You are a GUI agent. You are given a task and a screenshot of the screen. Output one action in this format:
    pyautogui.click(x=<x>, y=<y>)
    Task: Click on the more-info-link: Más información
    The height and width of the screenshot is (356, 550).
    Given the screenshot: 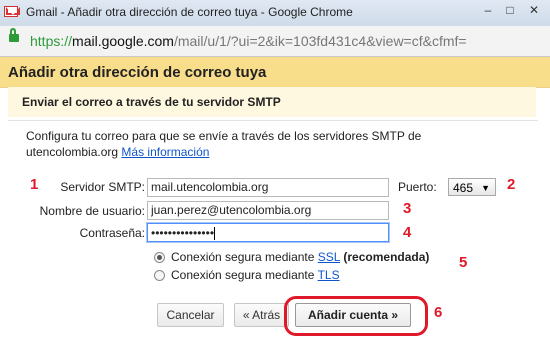 What is the action you would take?
    pyautogui.click(x=165, y=152)
    